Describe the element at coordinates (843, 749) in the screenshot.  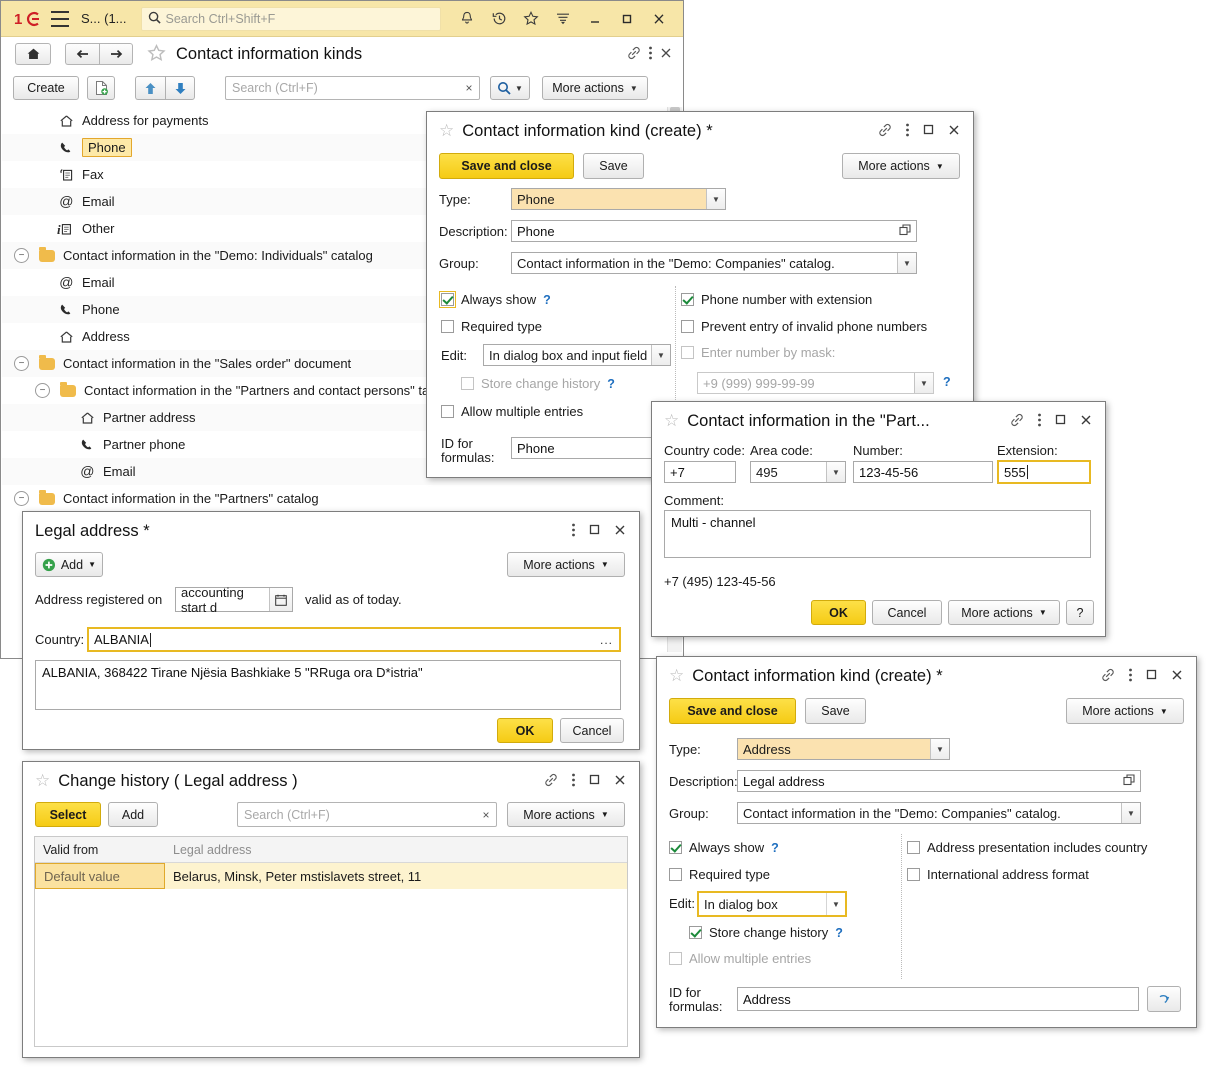
I see `type-select: Address ▼` at that location.